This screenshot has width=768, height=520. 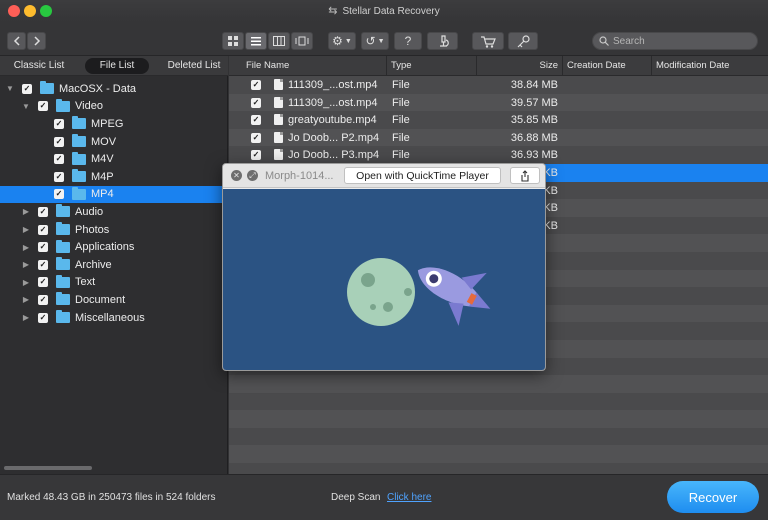 I want to click on table-row: ✓ Jo Doob... P3.mp4 File 36.93 MB, so click(x=498, y=155).